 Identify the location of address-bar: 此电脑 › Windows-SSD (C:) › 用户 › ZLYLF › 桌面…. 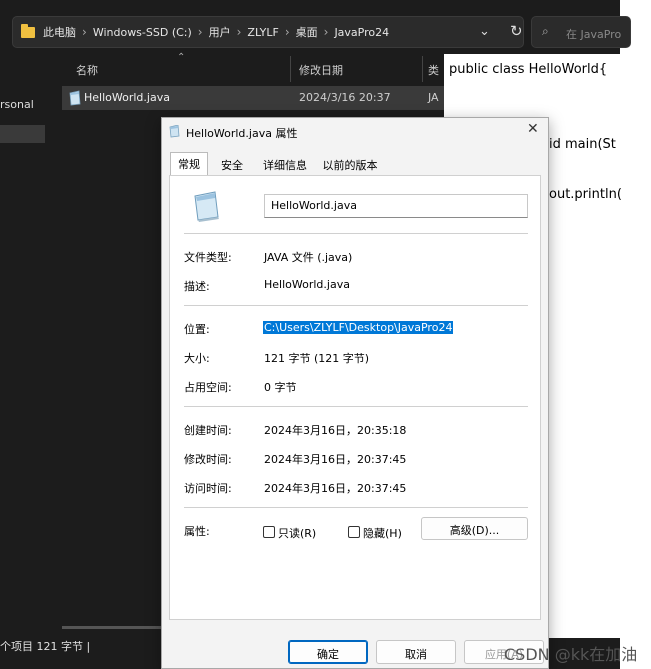
(268, 32).